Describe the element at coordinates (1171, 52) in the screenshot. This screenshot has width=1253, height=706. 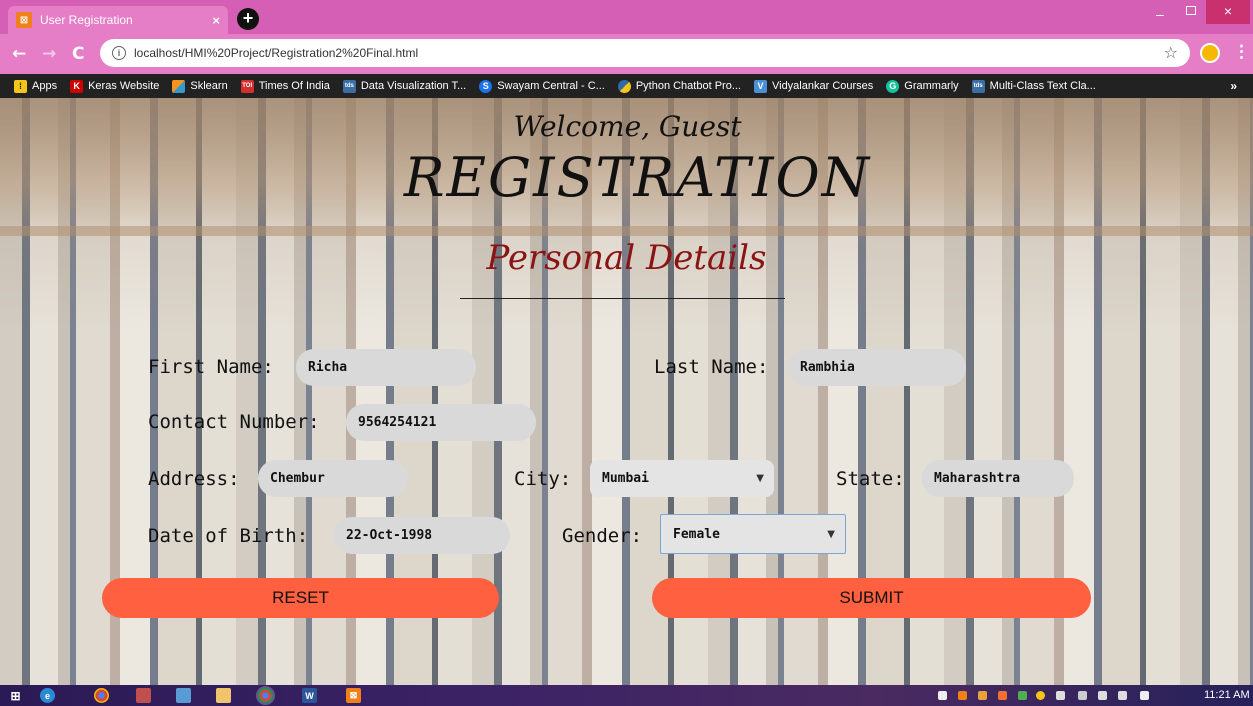
I see `bookmark-star-icon: ☆` at that location.